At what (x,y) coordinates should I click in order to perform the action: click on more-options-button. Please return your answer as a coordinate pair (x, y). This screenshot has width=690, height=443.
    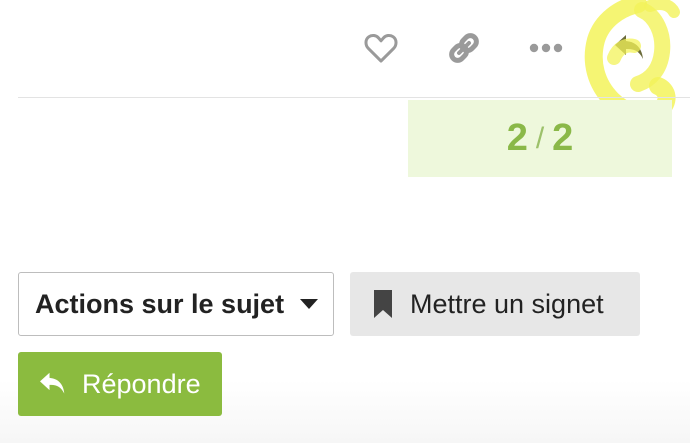
    Looking at the image, I should click on (546, 48).